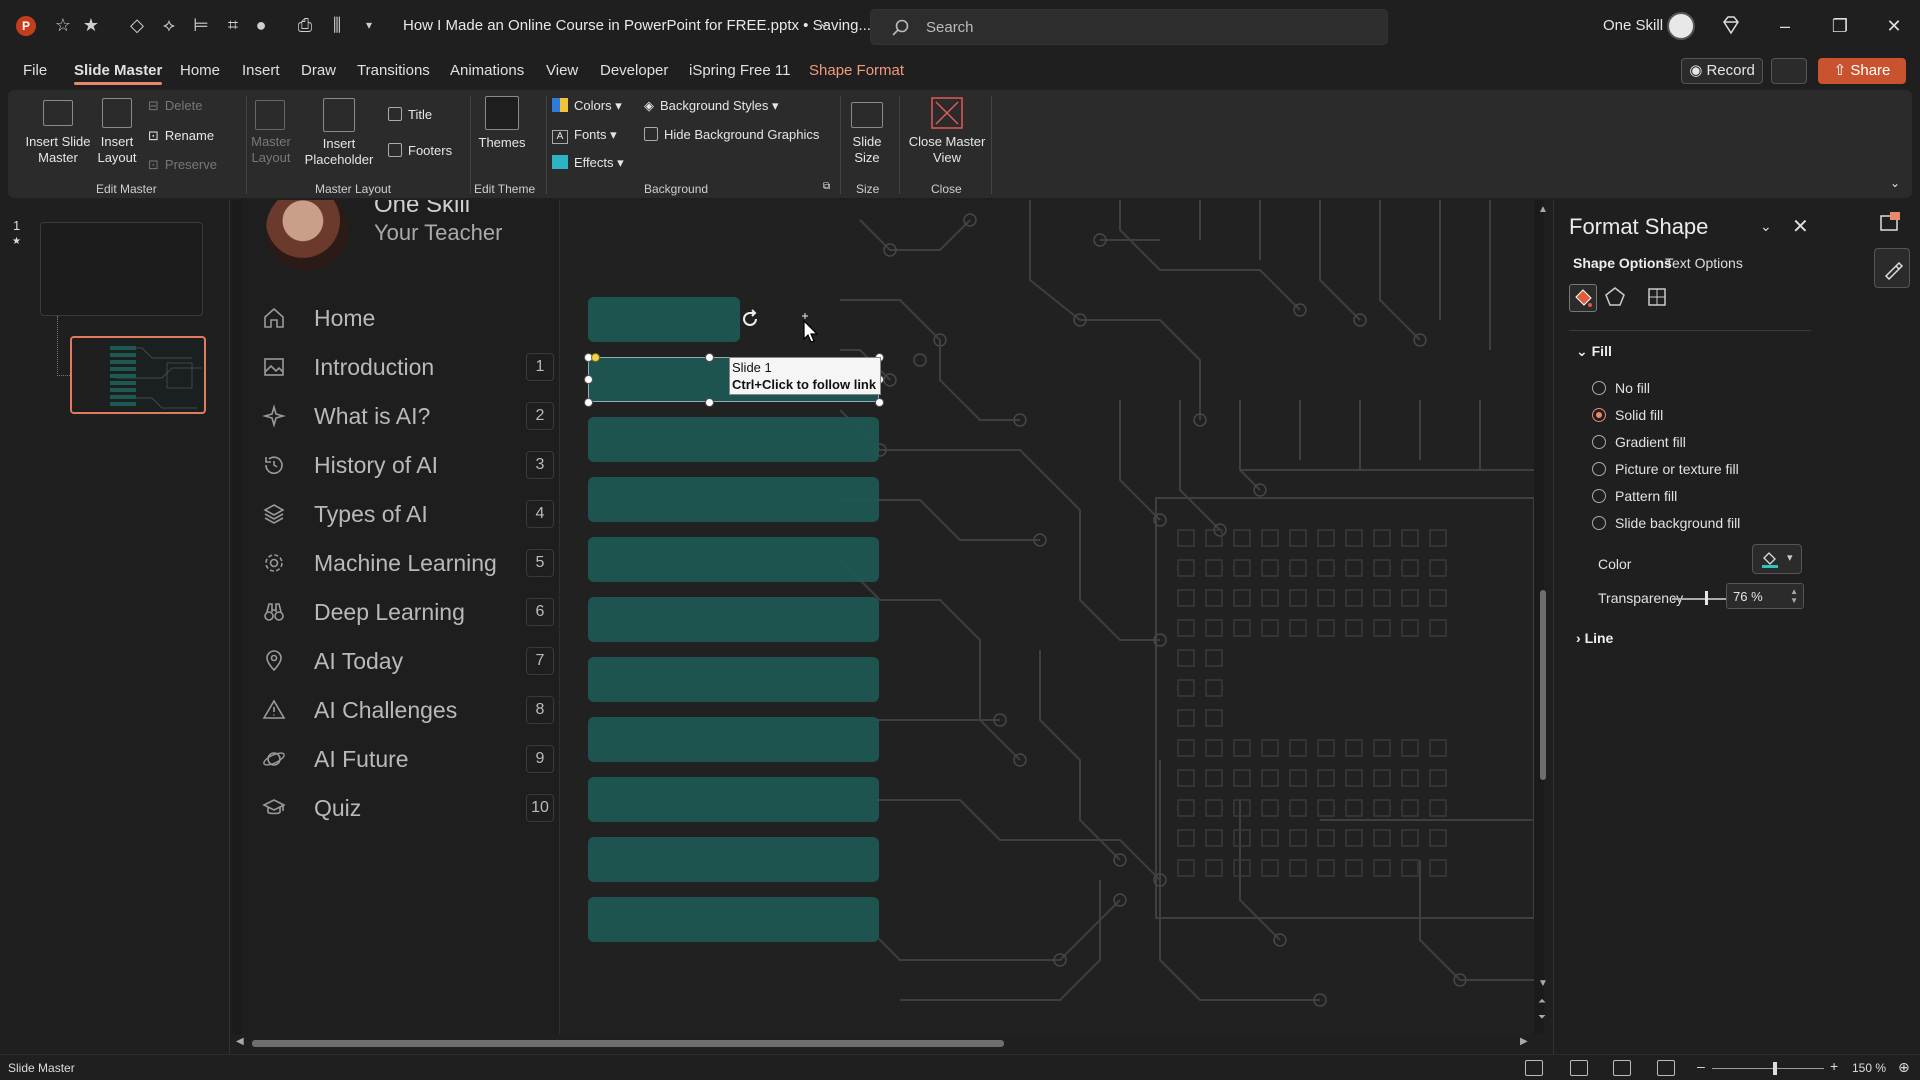 Image resolution: width=1920 pixels, height=1080 pixels. Describe the element at coordinates (1834, 1066) in the screenshot. I see `zoom-in-icon: +` at that location.